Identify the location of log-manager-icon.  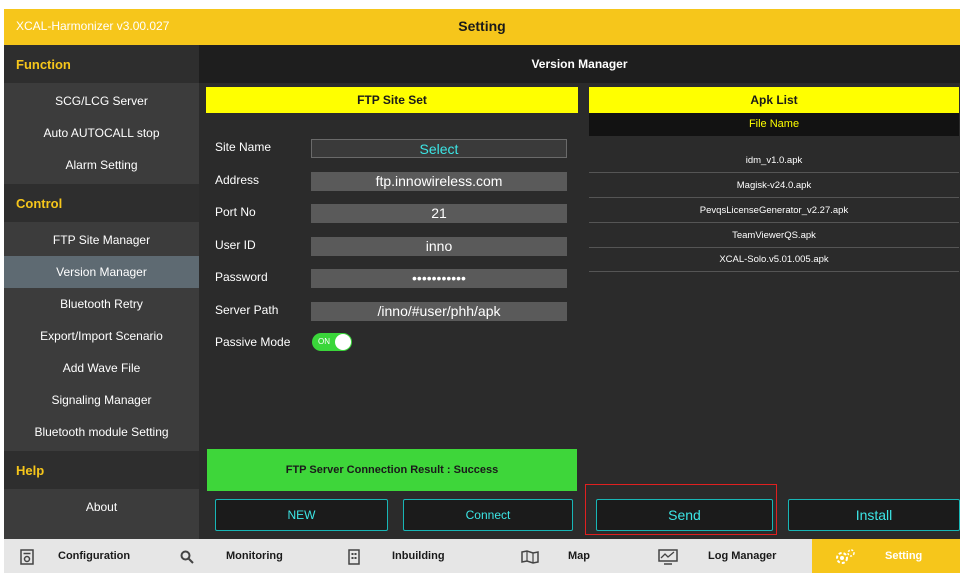
(668, 556).